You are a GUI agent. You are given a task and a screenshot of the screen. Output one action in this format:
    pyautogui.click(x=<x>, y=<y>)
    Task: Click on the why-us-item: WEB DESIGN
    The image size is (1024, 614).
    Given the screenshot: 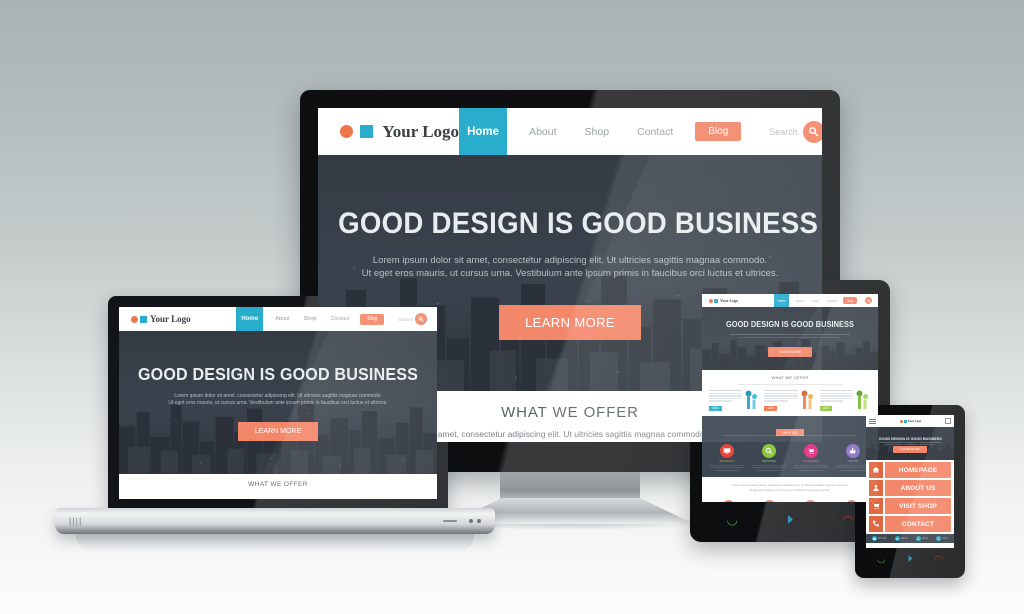 What is the action you would take?
    pyautogui.click(x=727, y=457)
    